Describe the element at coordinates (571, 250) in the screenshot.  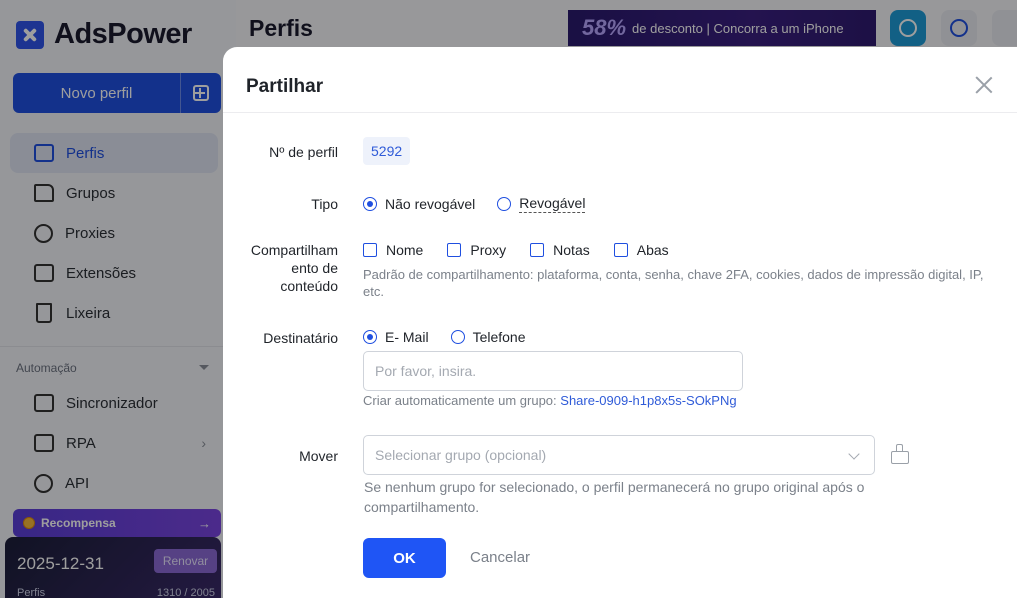
I see `checkbox-label: Notas` at that location.